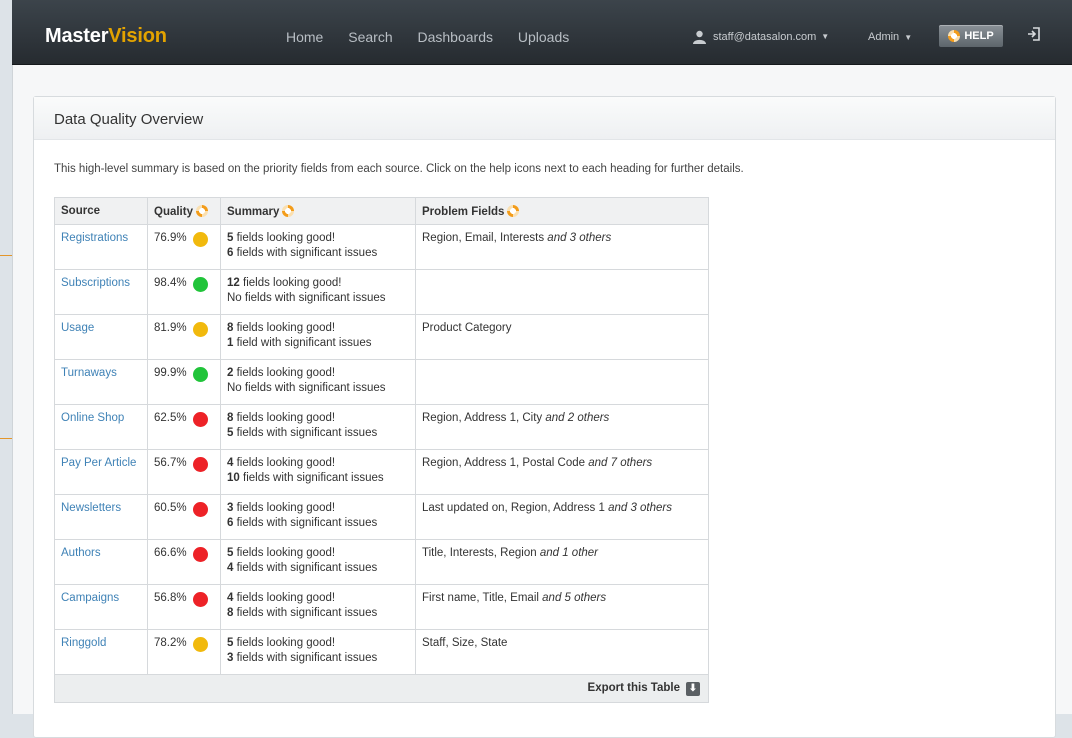  What do you see at coordinates (543, 37) in the screenshot?
I see `nav-uploads: Uploads` at bounding box center [543, 37].